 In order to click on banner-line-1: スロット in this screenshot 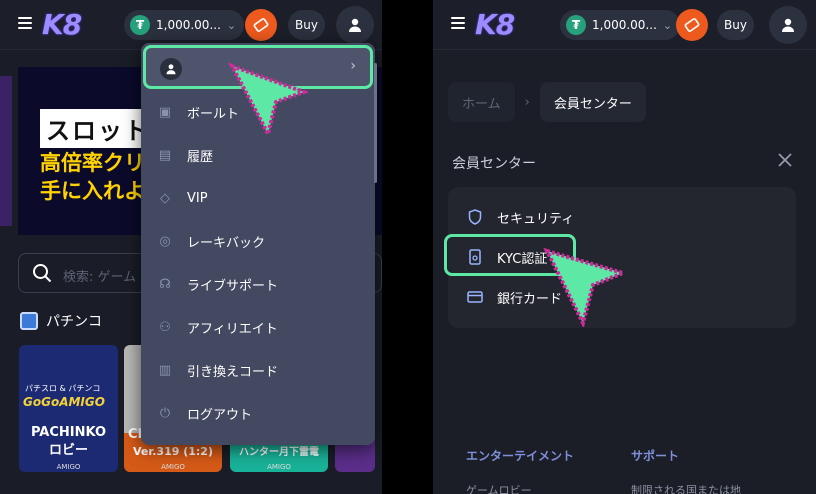, I will do `click(98, 128)`.